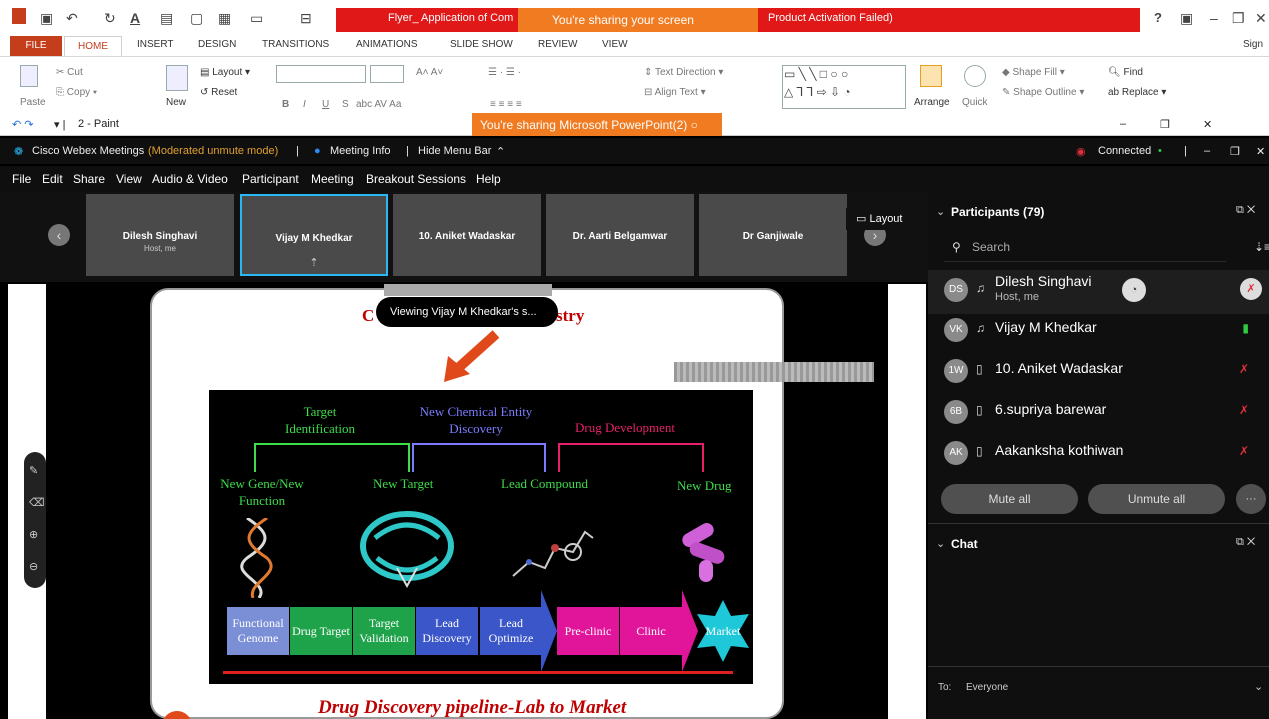  Describe the element at coordinates (1261, 247) in the screenshot. I see `sort-icon: ⇣≡` at that location.